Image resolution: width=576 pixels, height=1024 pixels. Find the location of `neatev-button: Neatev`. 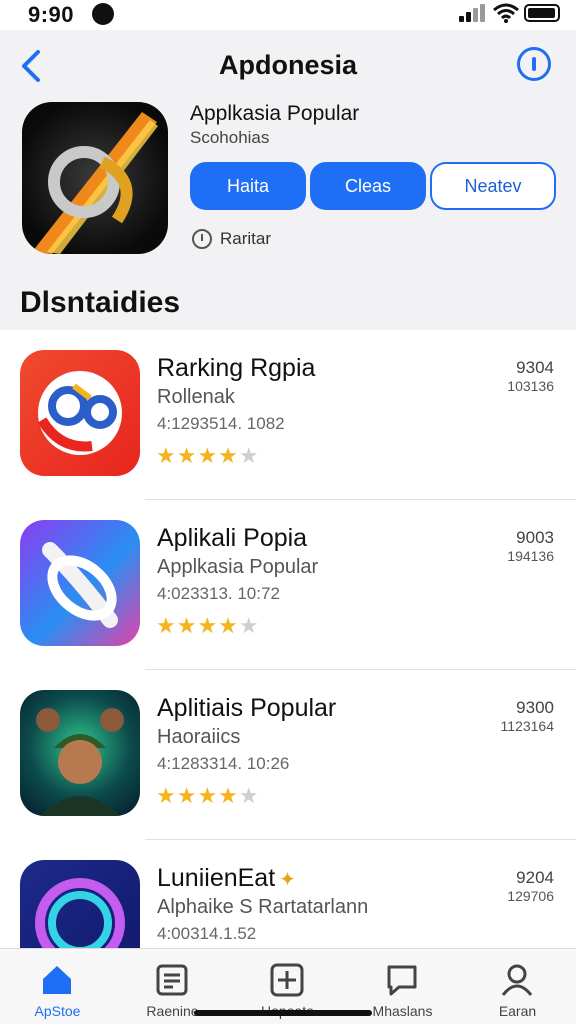

neatev-button: Neatev is located at coordinates (493, 186).